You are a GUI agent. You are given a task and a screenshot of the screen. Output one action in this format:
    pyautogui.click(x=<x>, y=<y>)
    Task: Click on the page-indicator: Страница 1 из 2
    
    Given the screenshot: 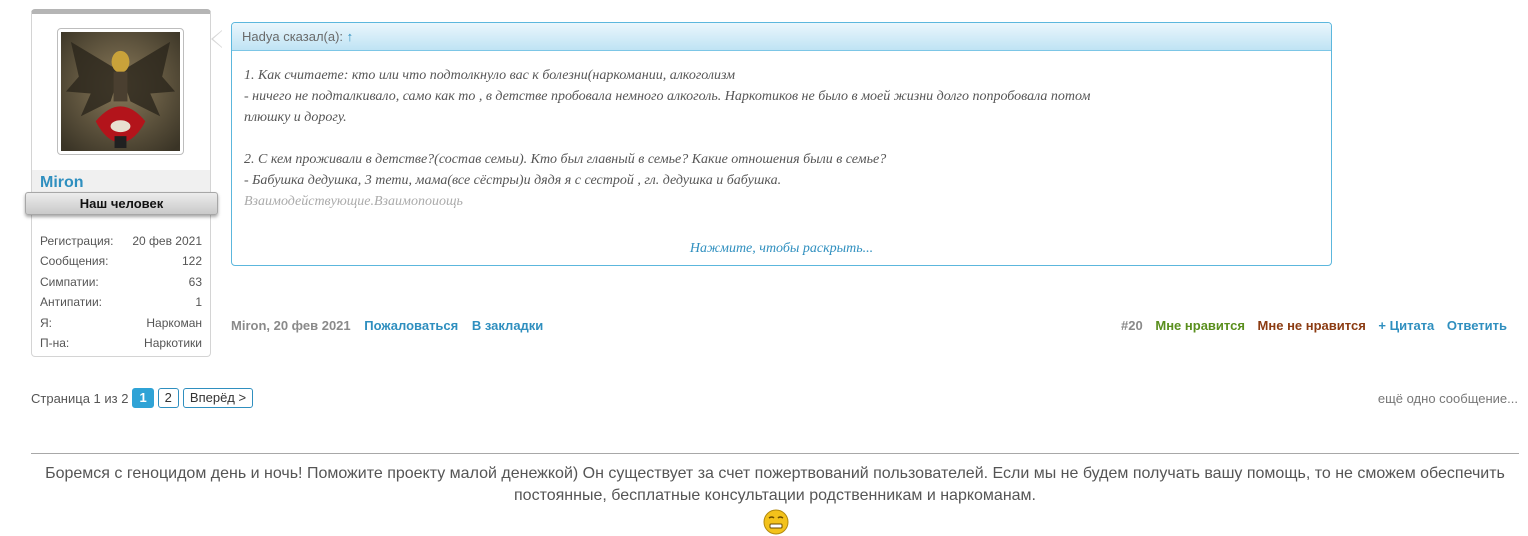 What is the action you would take?
    pyautogui.click(x=80, y=398)
    